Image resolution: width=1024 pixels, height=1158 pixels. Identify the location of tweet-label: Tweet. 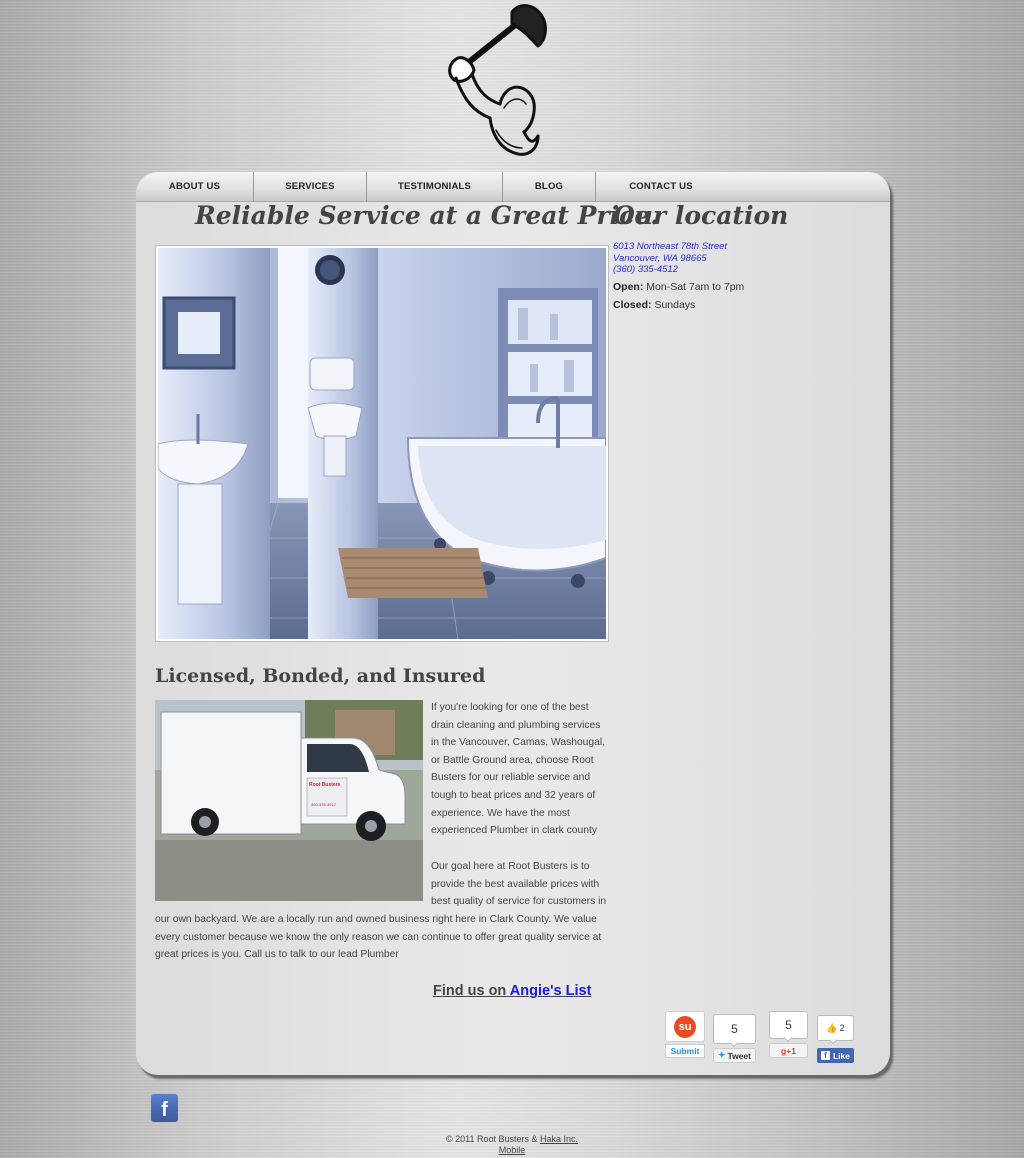
(739, 1055).